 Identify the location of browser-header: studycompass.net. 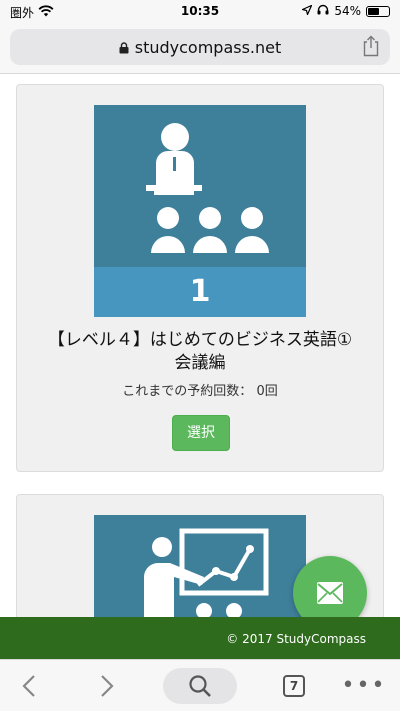
(200, 48).